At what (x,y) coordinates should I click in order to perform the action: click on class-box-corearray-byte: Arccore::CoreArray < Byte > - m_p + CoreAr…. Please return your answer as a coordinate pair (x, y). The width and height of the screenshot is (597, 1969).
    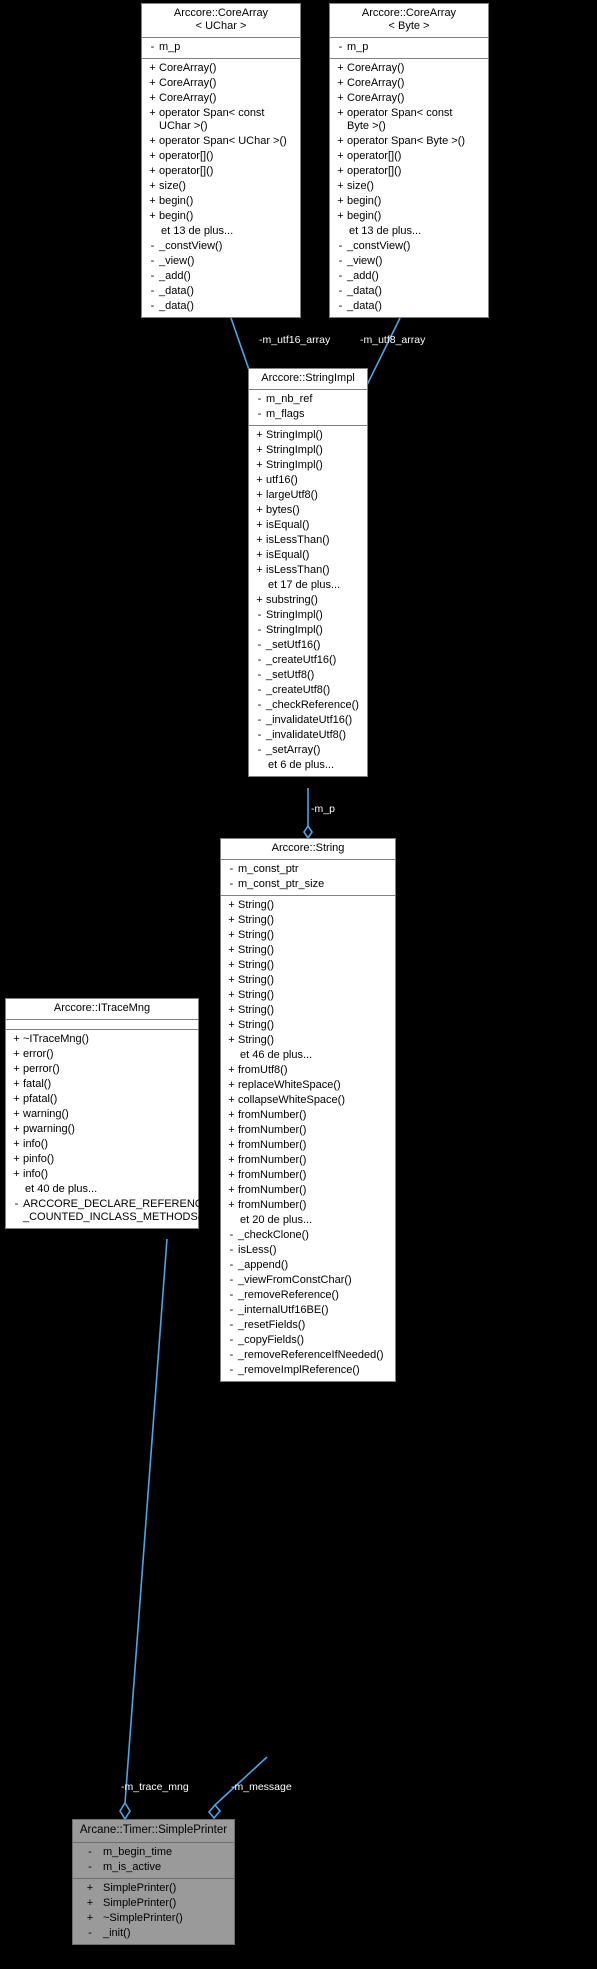
    Looking at the image, I should click on (409, 160).